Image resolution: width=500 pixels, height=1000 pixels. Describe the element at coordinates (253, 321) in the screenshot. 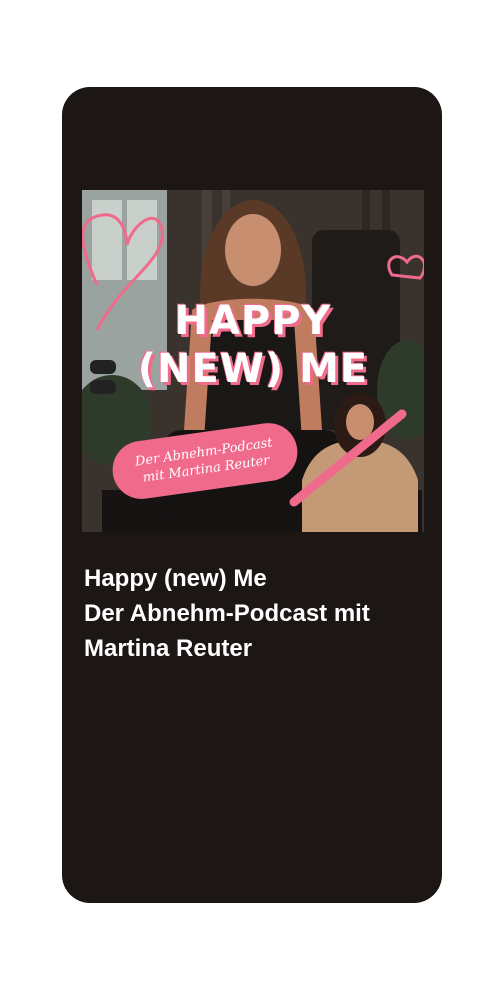

I see `cover-title-line1: HAPPY` at that location.